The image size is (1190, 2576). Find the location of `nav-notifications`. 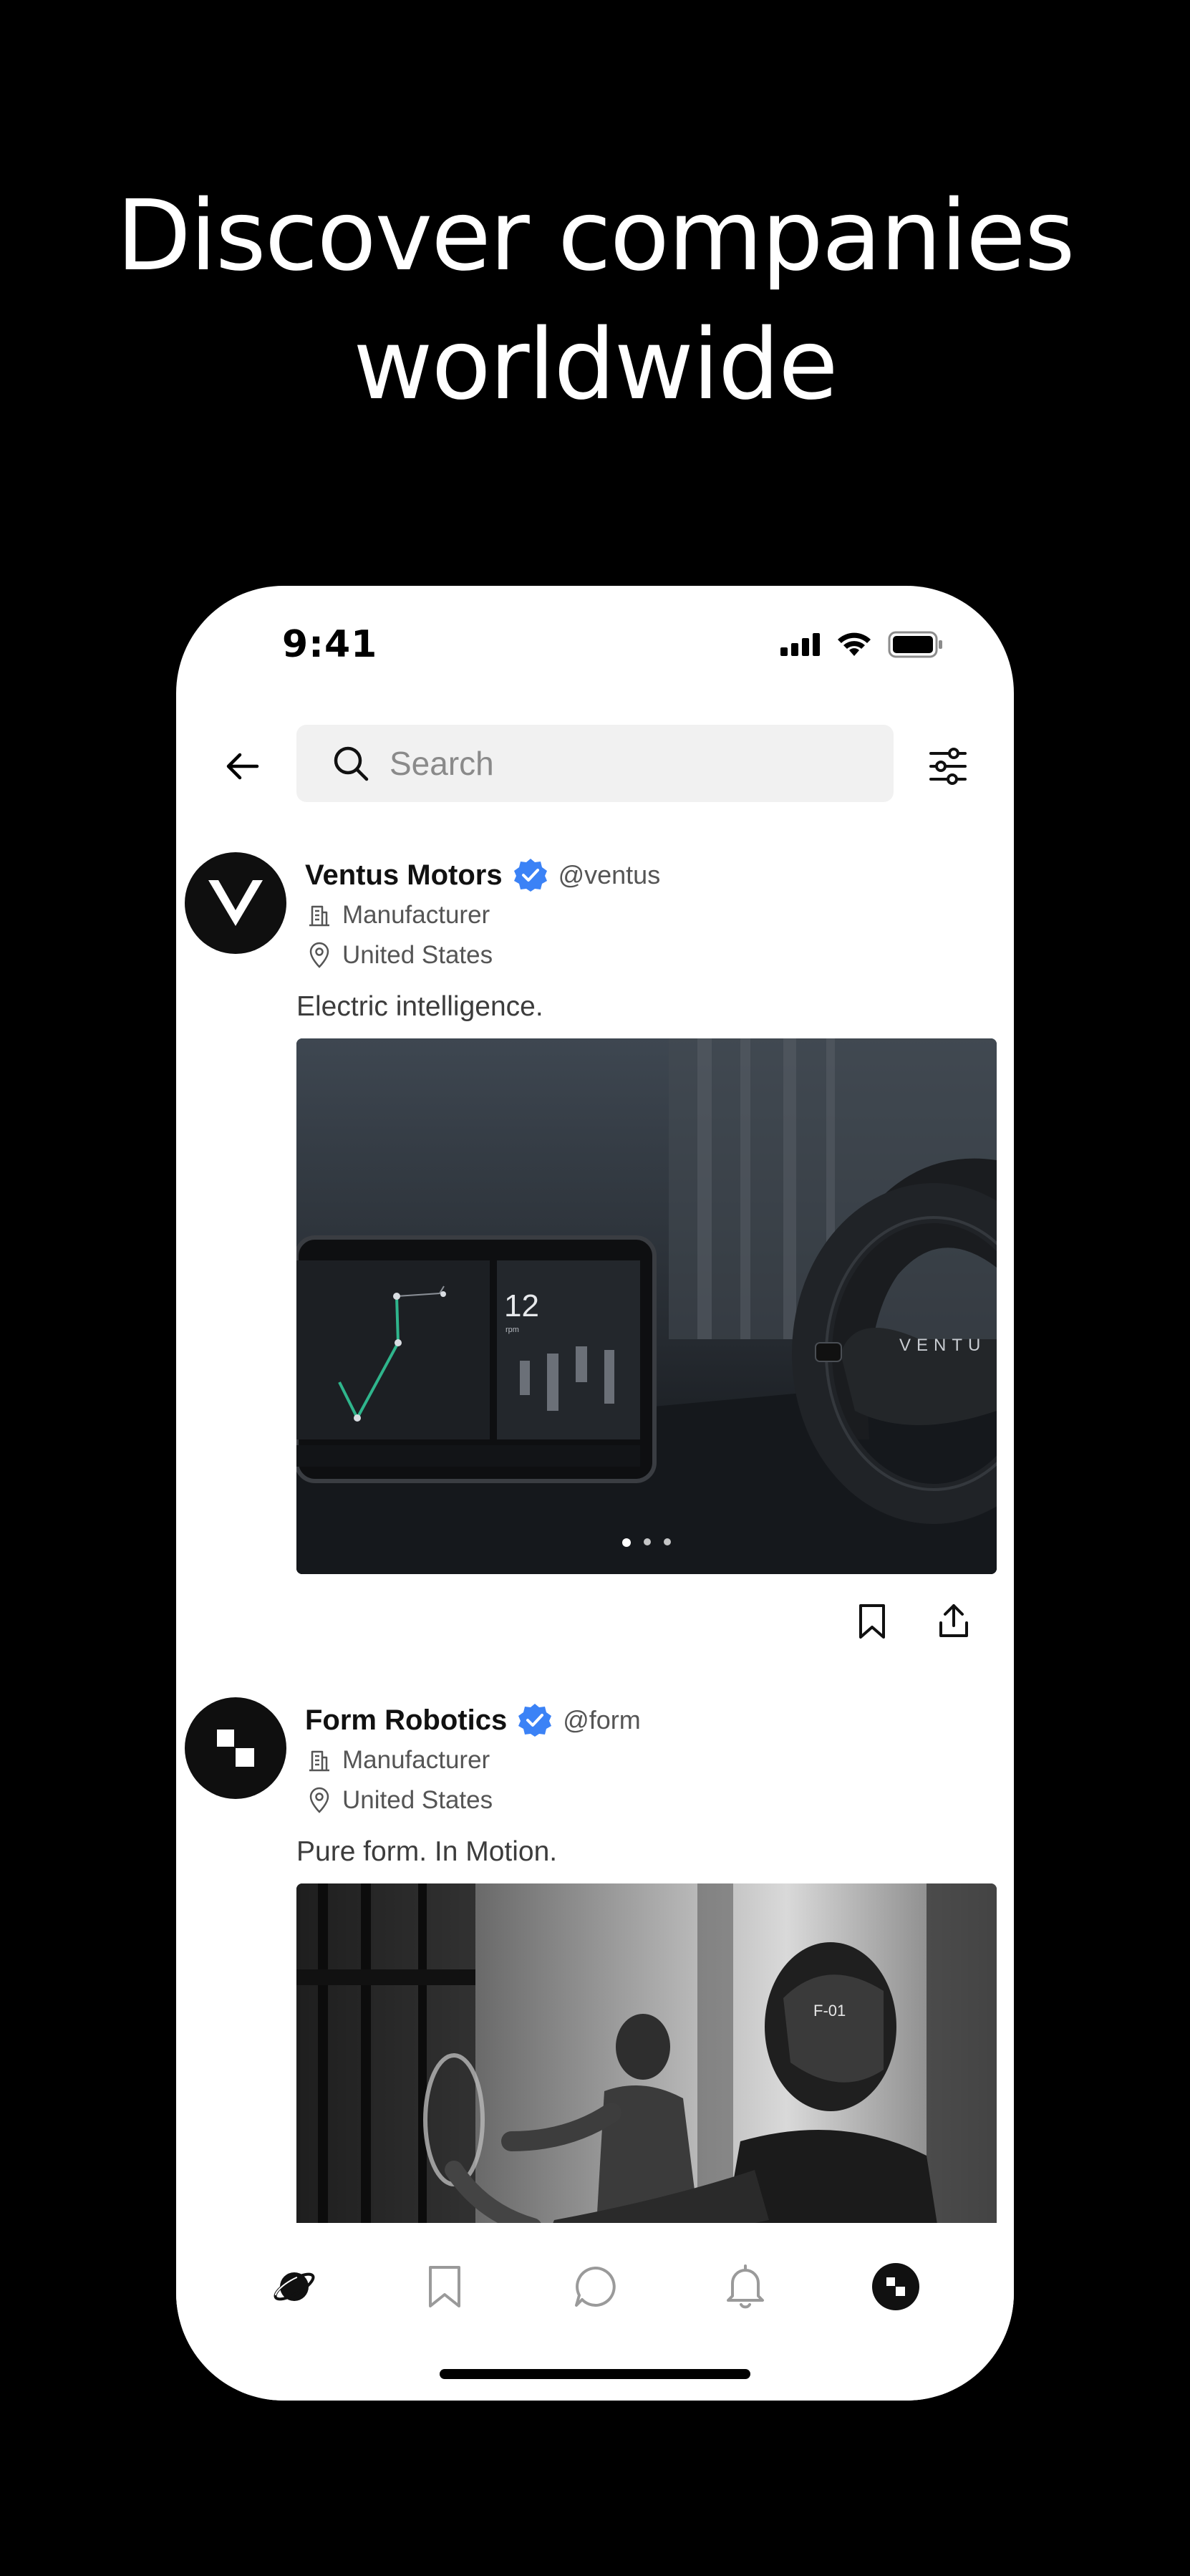

nav-notifications is located at coordinates (746, 2286).